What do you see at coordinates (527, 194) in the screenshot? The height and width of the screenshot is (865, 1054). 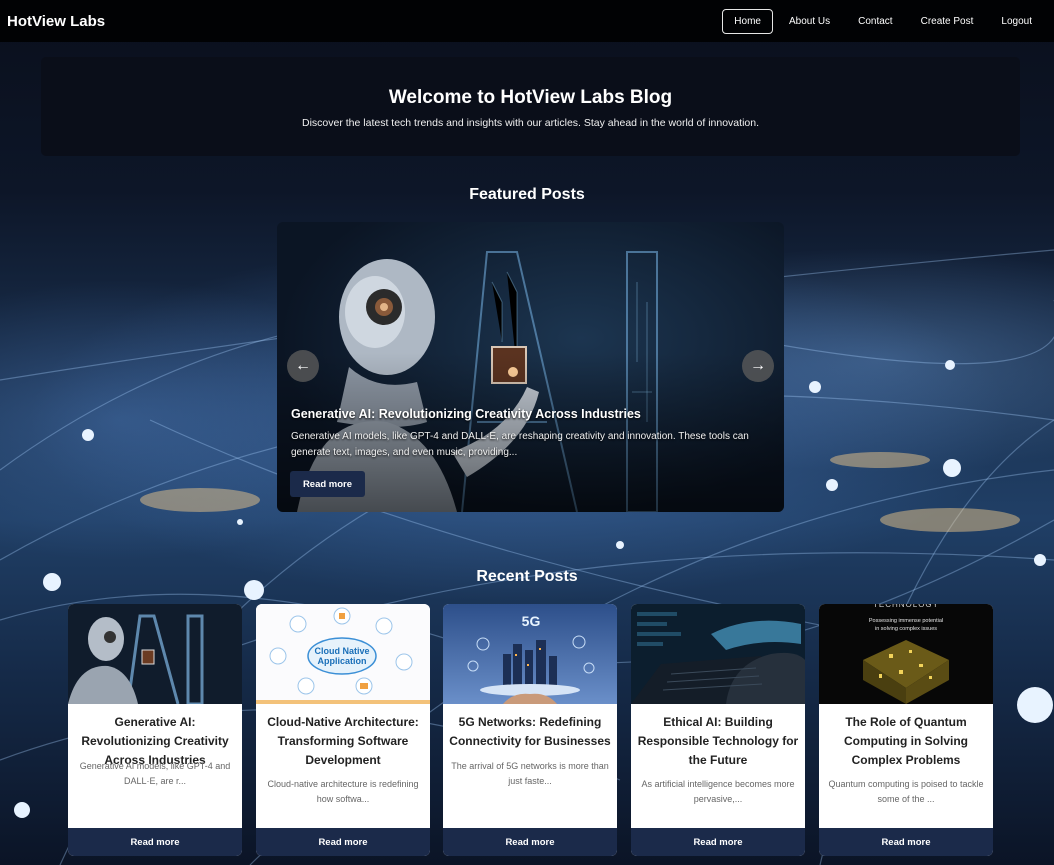 I see `featured-heading: Featured Posts` at bounding box center [527, 194].